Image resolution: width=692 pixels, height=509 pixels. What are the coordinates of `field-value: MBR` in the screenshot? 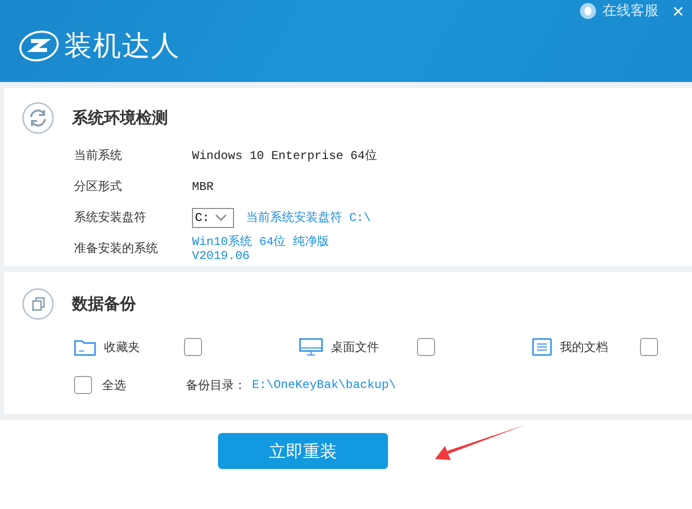 It's located at (203, 187).